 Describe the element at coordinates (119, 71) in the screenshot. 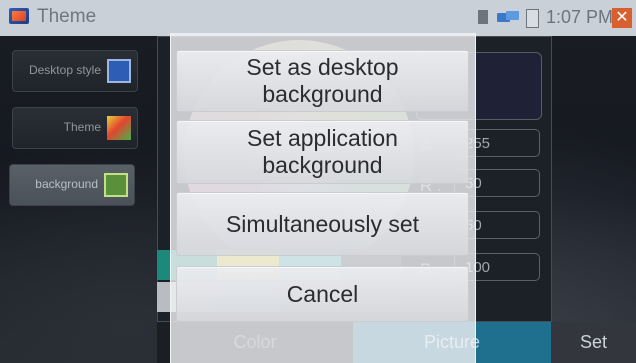

I see `desktop-style-icon` at that location.